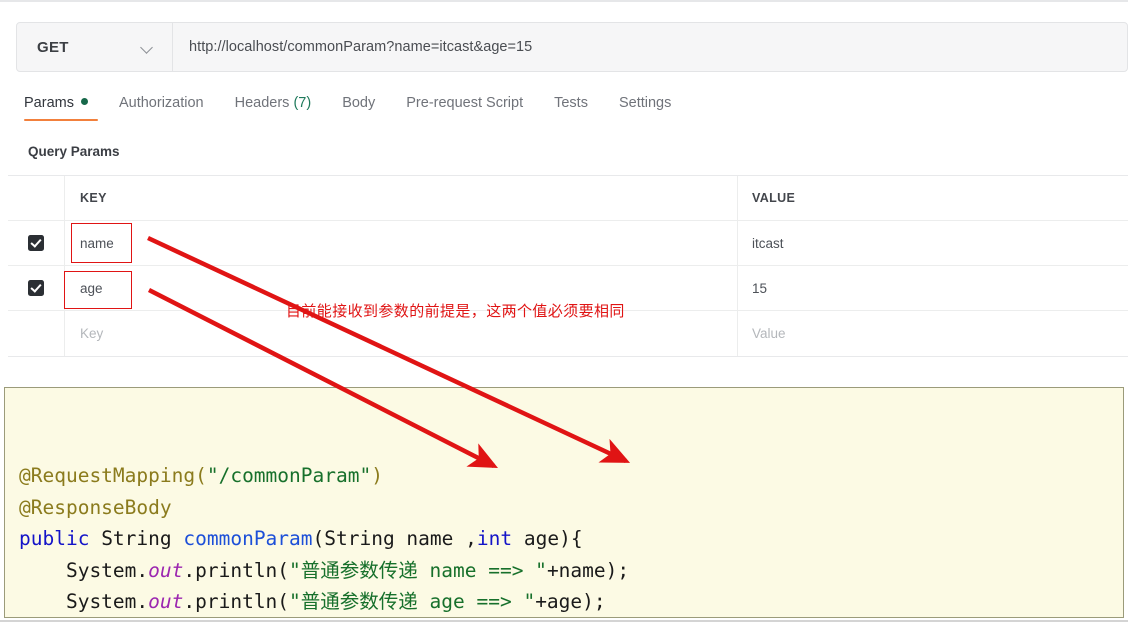 Image resolution: width=1128 pixels, height=630 pixels. I want to click on row-checkbox-cell-empty, so click(36, 333).